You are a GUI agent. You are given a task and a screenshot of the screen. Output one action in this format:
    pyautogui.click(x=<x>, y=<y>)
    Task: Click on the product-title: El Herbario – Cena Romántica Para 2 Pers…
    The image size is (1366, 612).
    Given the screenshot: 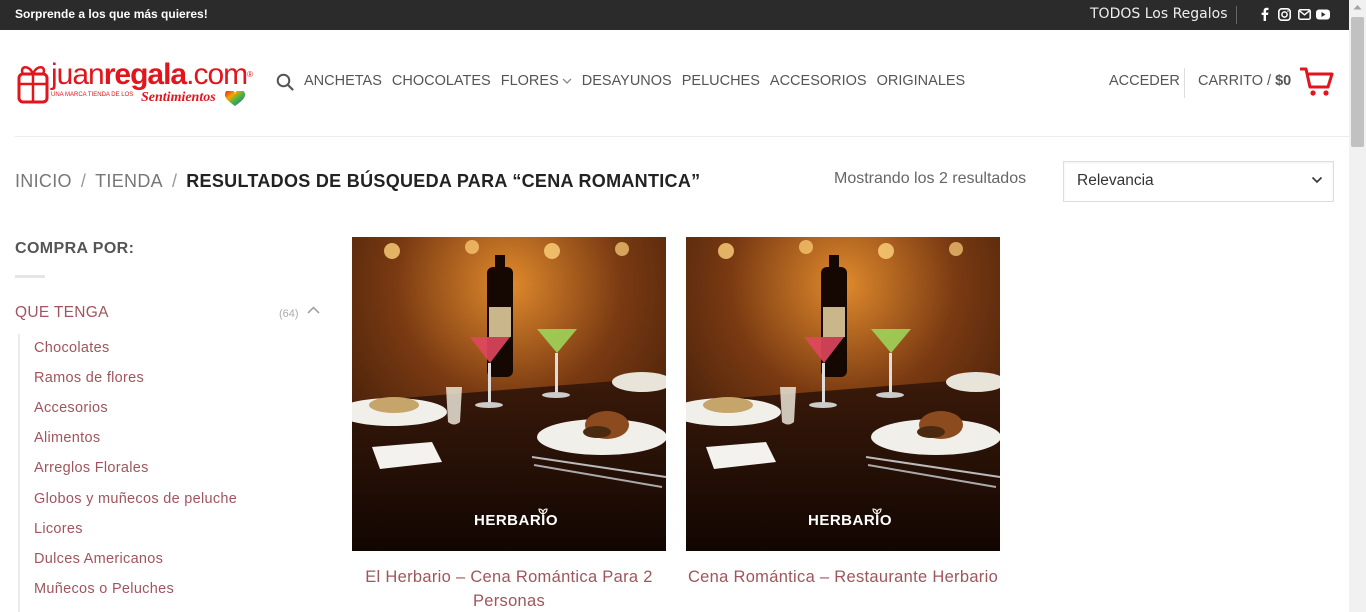 What is the action you would take?
    pyautogui.click(x=509, y=588)
    